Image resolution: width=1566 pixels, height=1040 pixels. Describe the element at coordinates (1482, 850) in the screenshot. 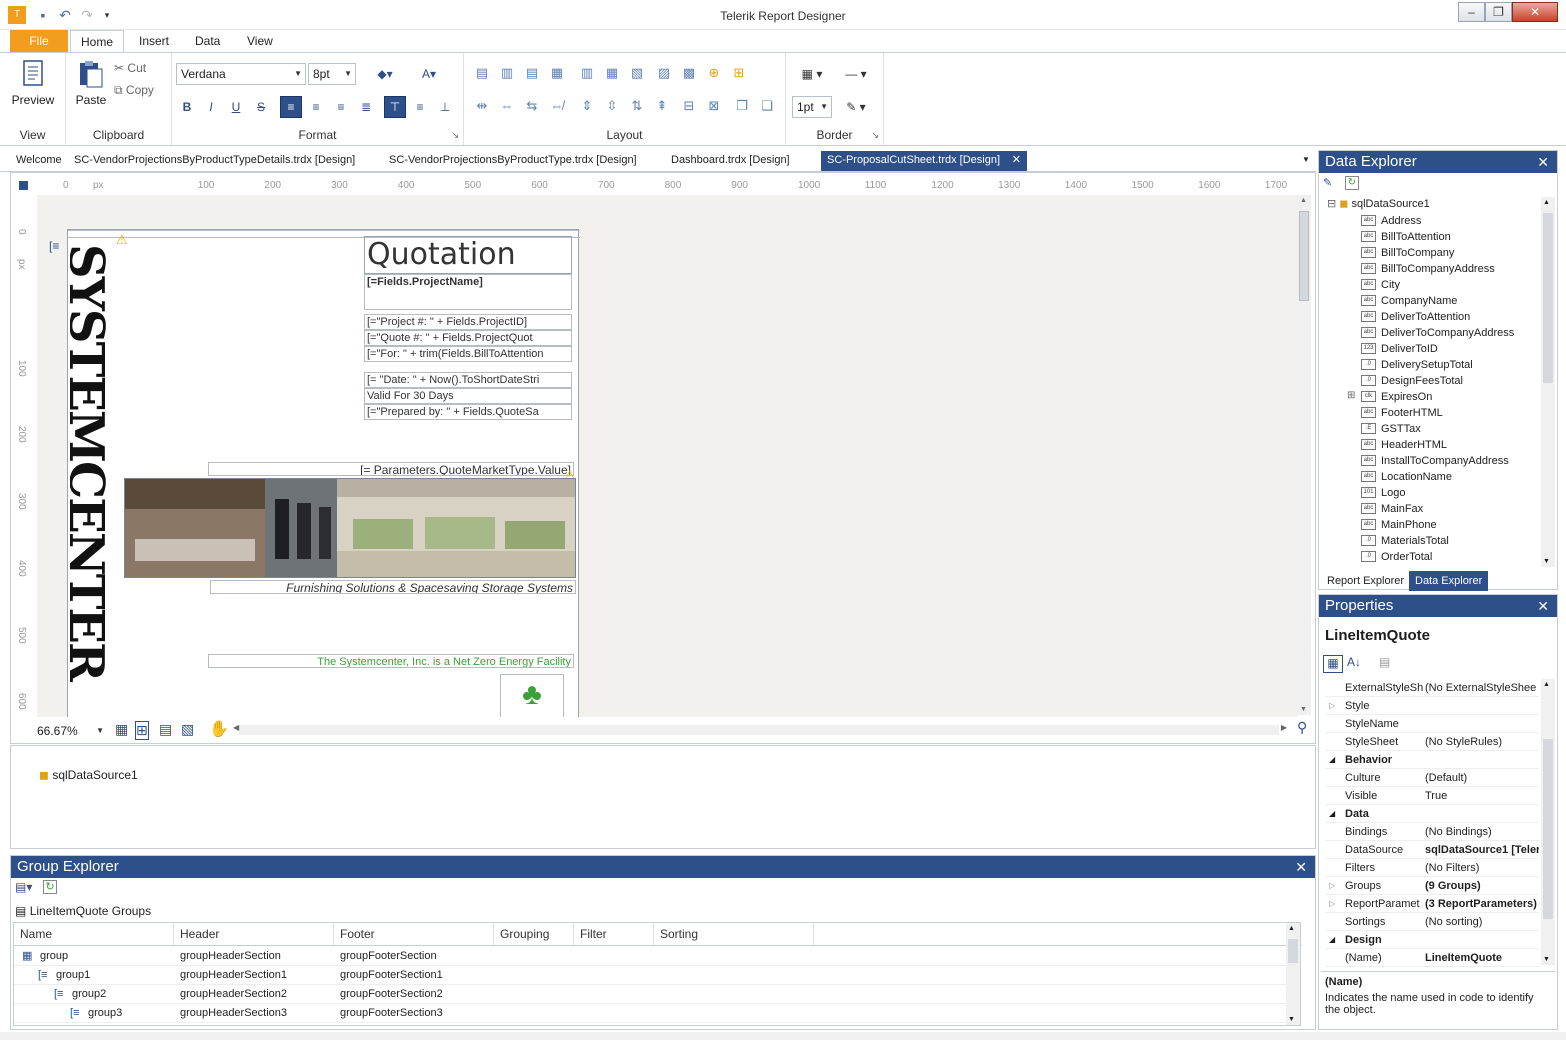

I see `property-value: sqlDataSource1 [Teler` at that location.